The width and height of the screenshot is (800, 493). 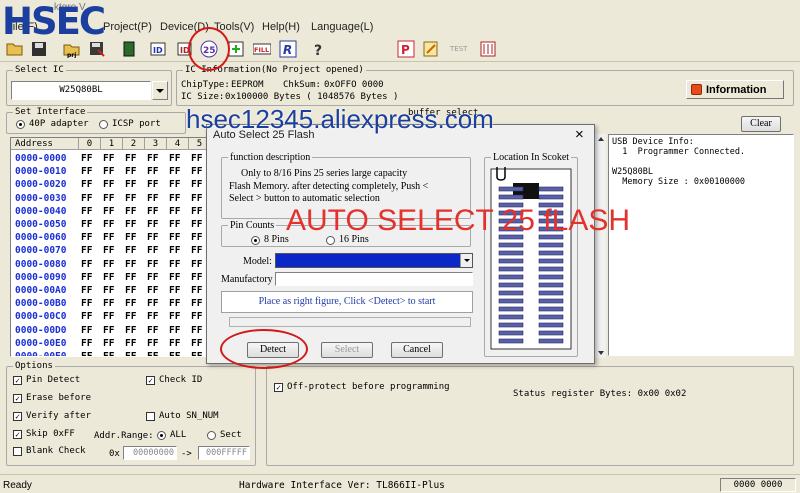 I want to click on program-icon: P, so click(x=406, y=49).